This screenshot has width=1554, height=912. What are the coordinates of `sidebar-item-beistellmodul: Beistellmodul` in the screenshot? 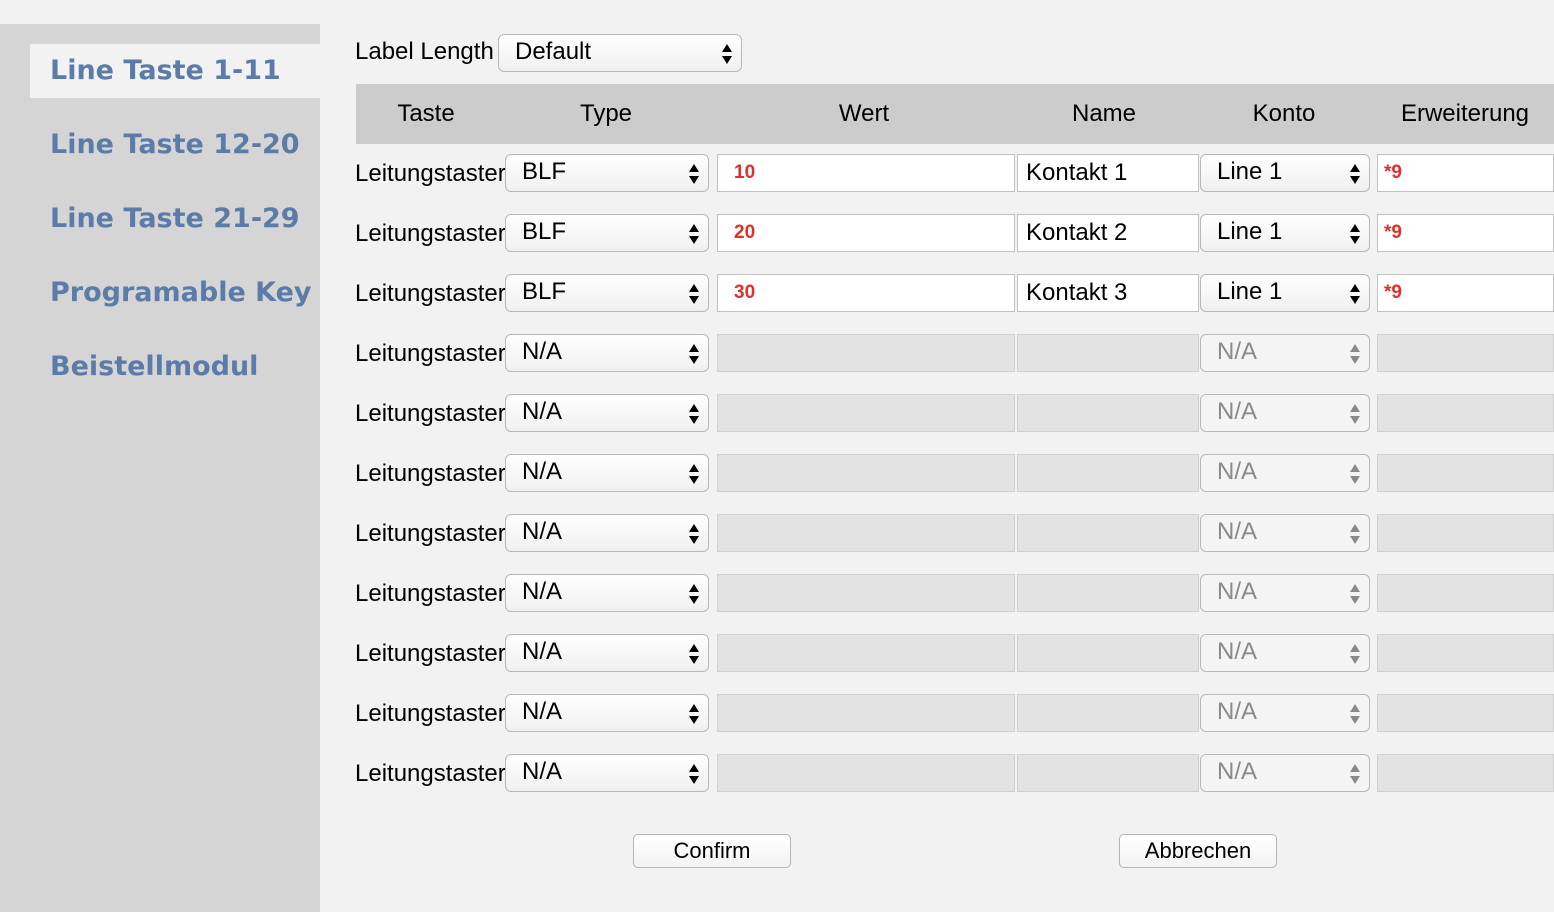 It's located at (154, 367).